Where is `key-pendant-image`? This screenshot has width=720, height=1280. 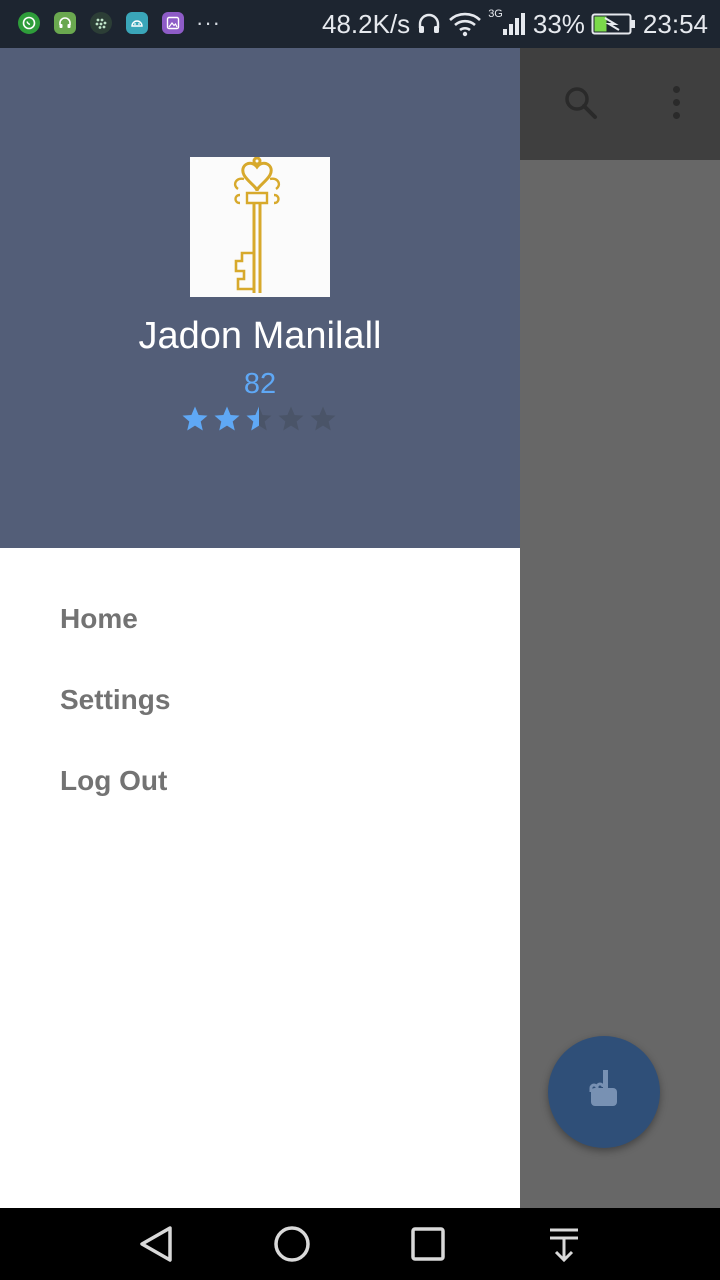
key-pendant-image is located at coordinates (257, 225).